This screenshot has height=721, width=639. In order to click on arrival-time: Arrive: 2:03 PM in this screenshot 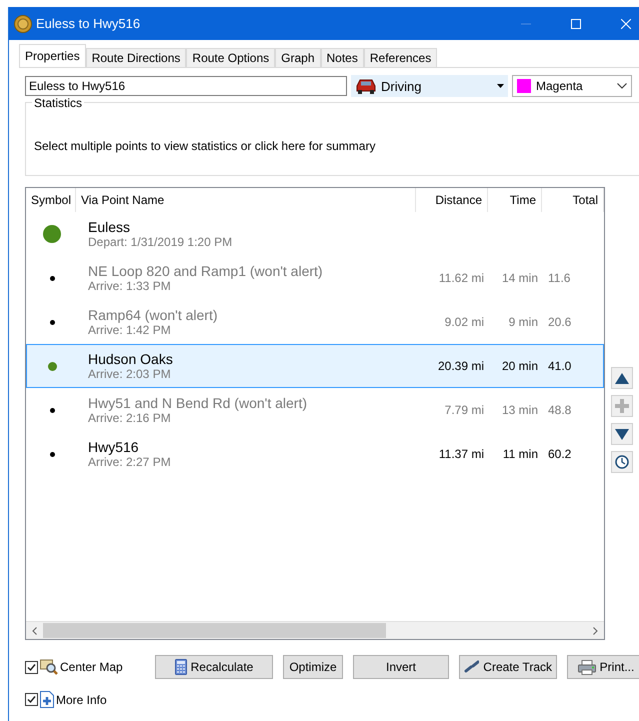, I will do `click(130, 374)`.